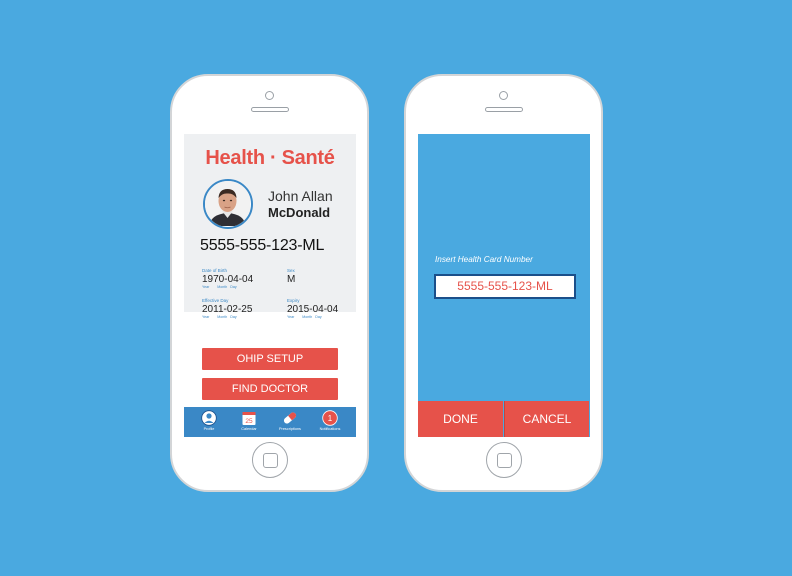 The width and height of the screenshot is (792, 576). Describe the element at coordinates (219, 287) in the screenshot. I see `dob-sublabel: Year Month Day` at that location.